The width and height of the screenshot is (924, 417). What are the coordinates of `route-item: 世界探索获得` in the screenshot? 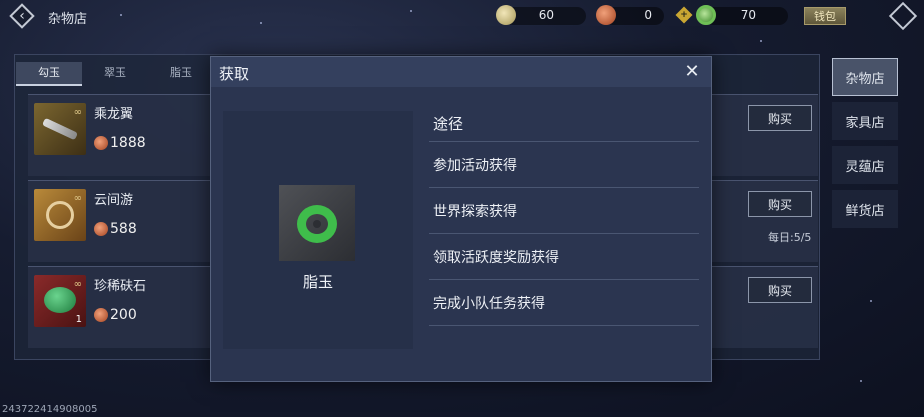 It's located at (475, 211).